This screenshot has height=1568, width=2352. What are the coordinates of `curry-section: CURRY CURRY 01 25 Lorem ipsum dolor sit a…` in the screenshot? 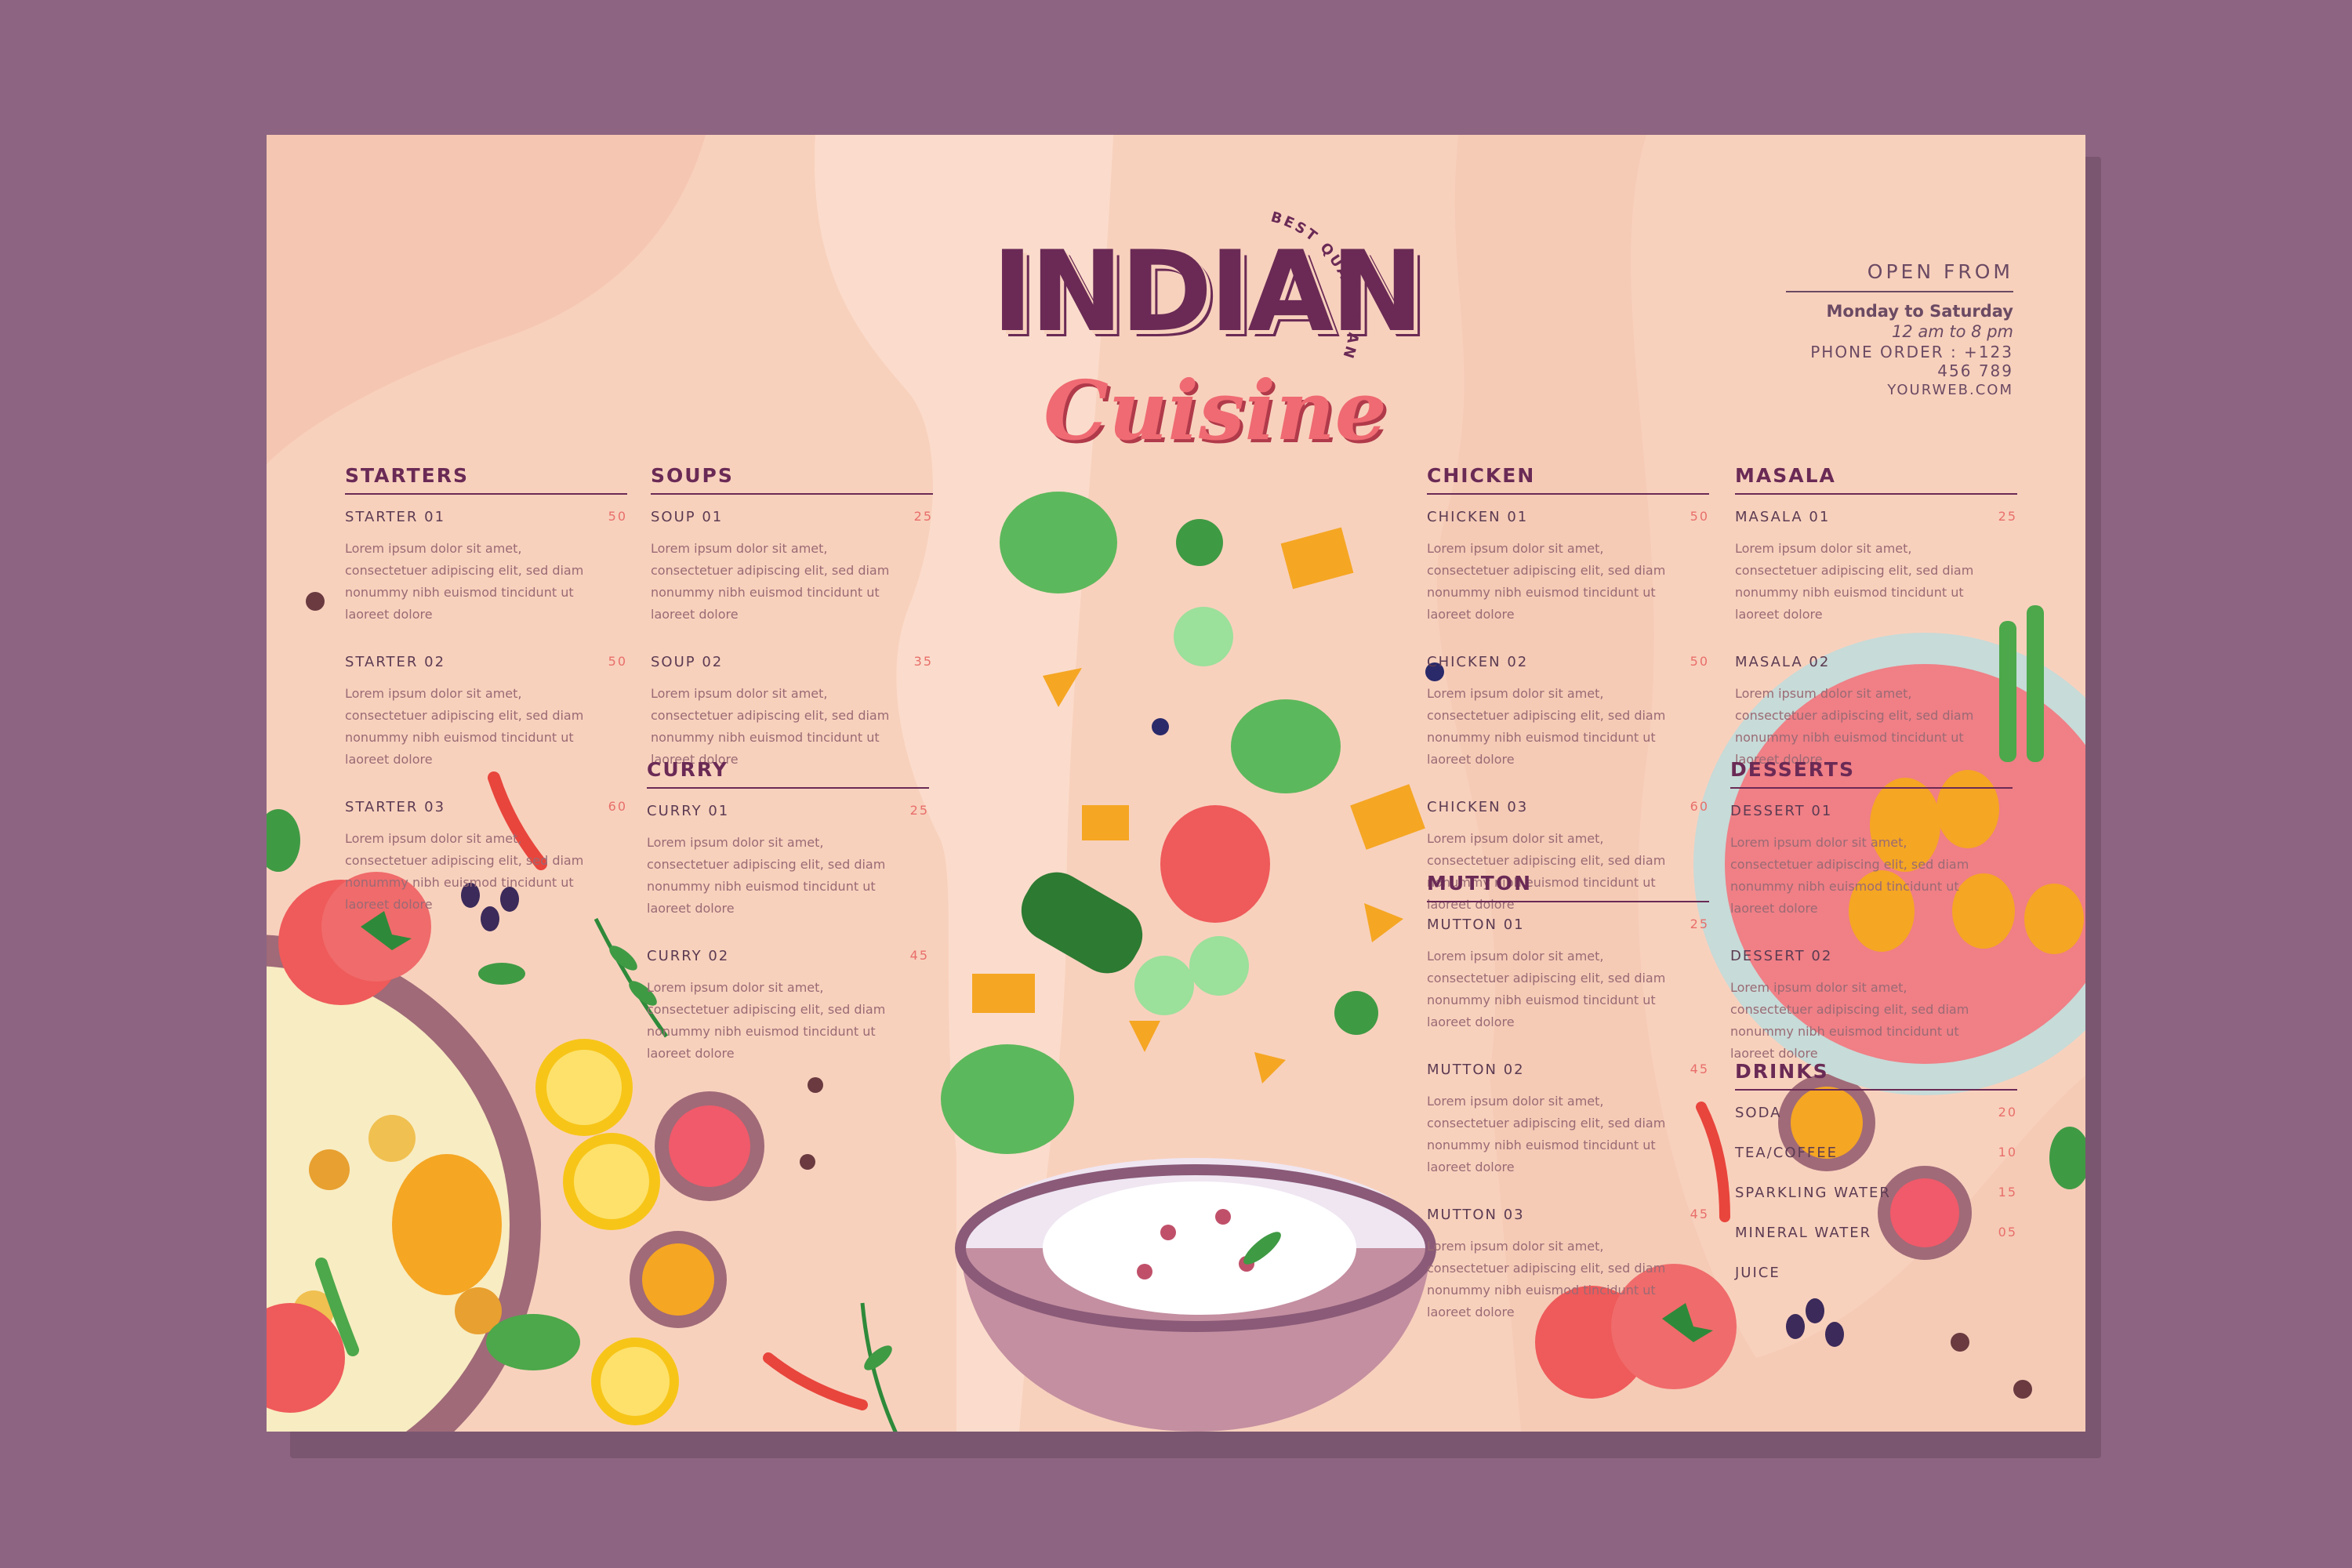 It's located at (788, 926).